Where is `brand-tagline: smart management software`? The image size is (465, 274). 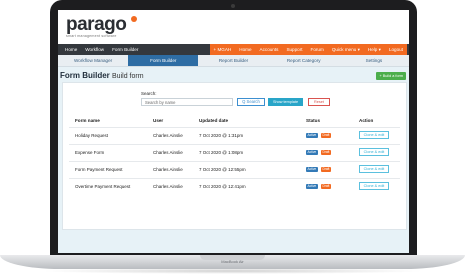
brand-tagline: smart management software is located at coordinates (91, 36).